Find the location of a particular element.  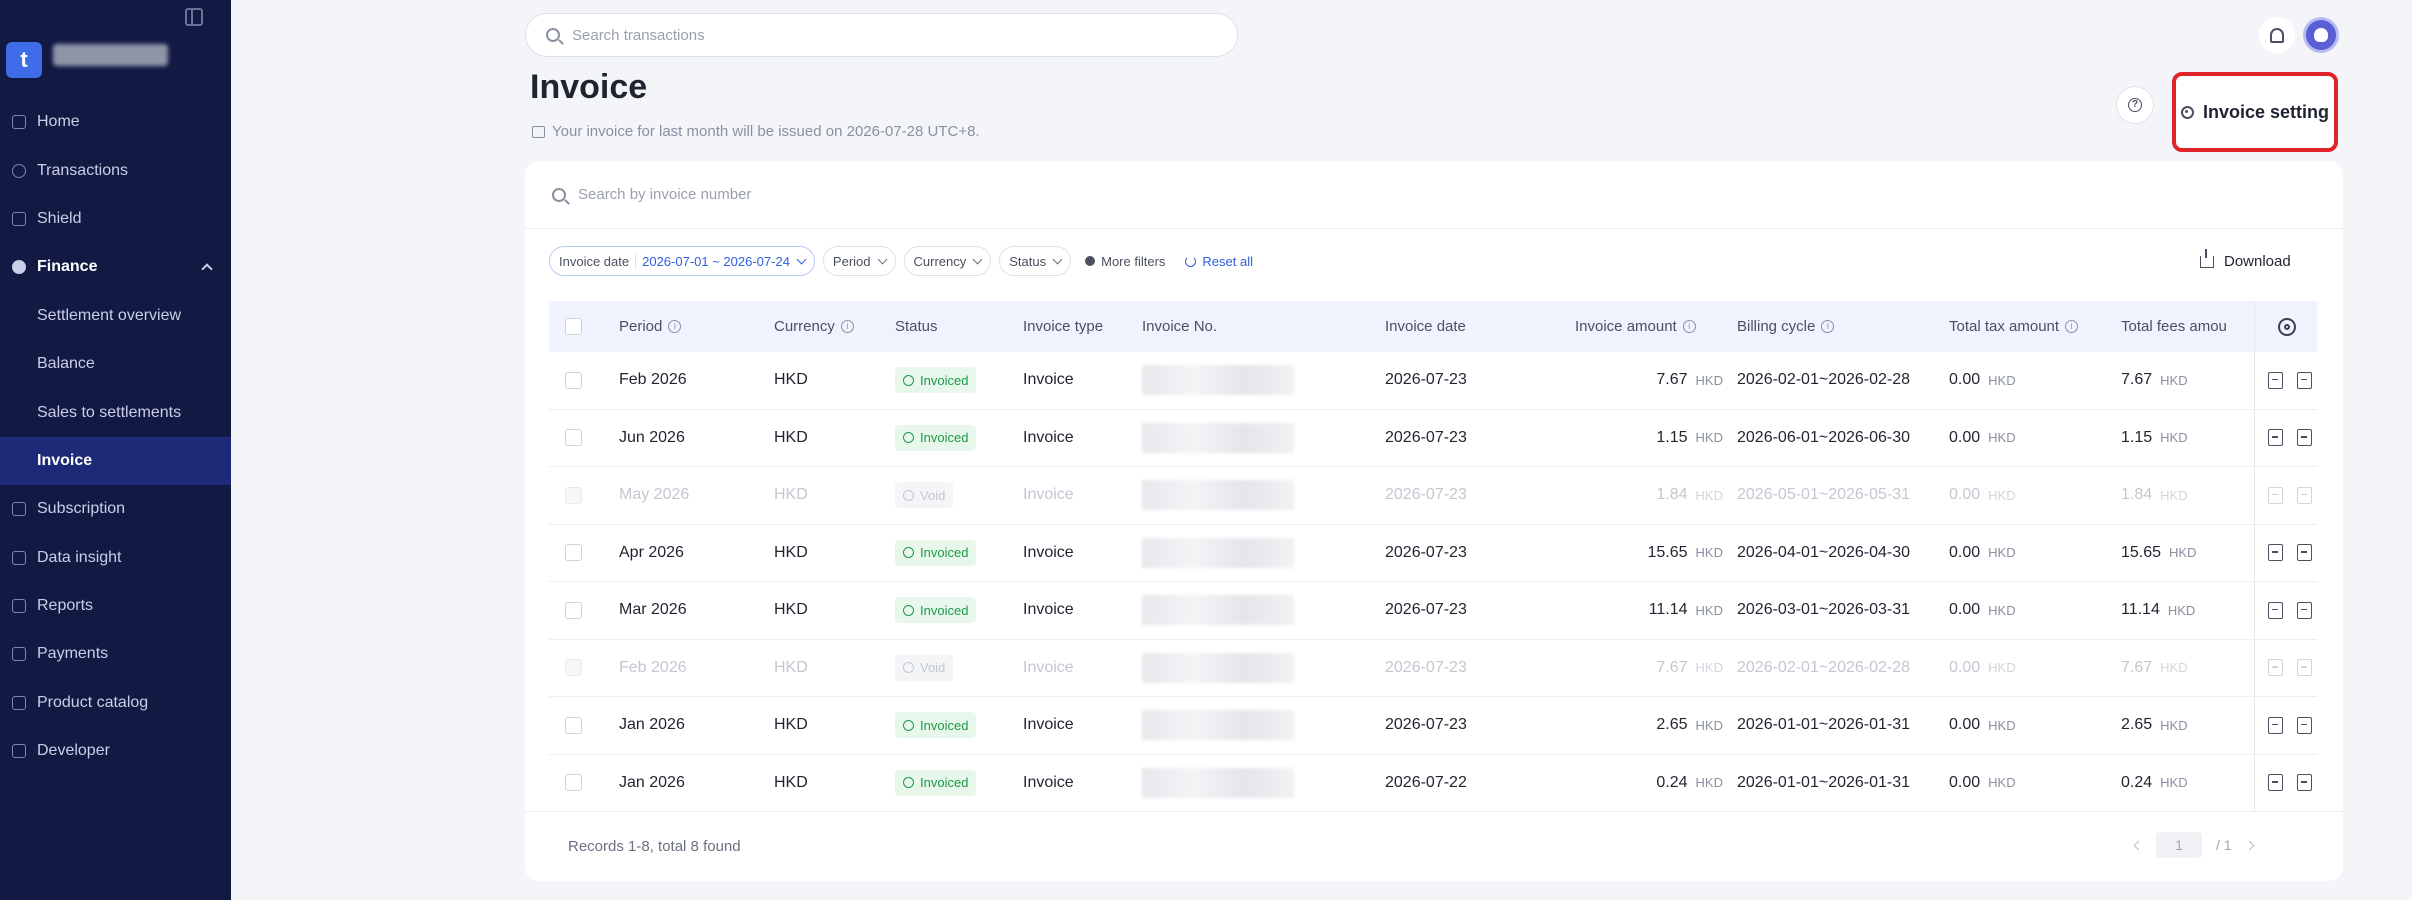

tax-currency: HKD is located at coordinates (2002, 380).